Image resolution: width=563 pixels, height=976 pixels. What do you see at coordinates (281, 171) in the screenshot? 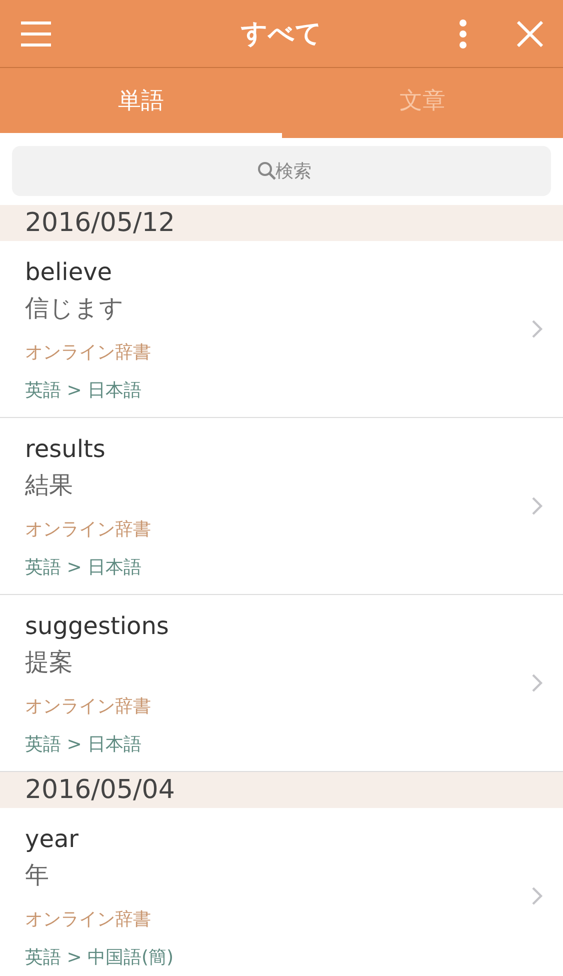
I see `search-field: 検索` at bounding box center [281, 171].